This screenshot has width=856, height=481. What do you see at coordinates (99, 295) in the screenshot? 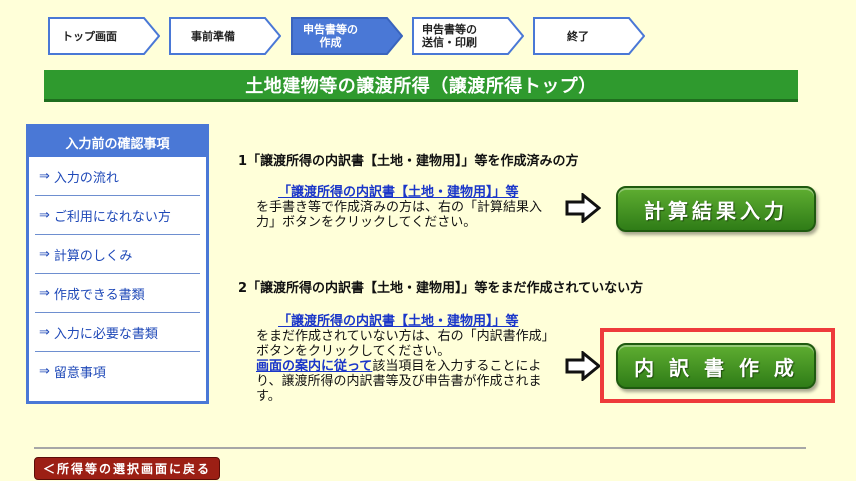
I see `sidebar-item-label: 作成できる書類` at bounding box center [99, 295].